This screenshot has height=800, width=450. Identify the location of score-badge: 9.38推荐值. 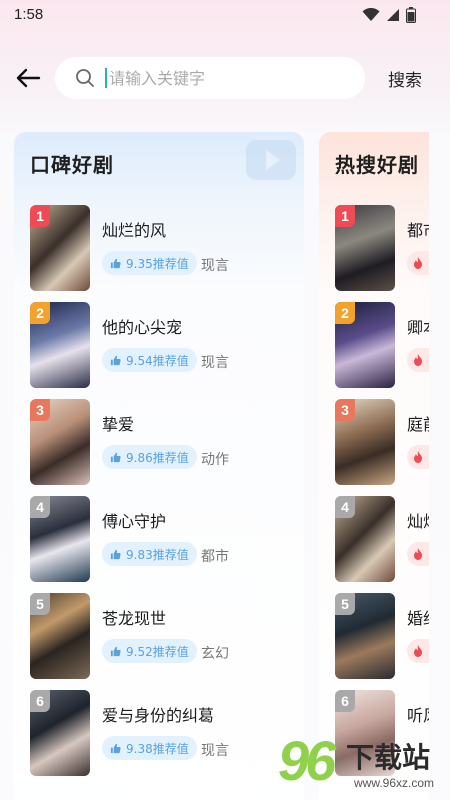
(149, 748).